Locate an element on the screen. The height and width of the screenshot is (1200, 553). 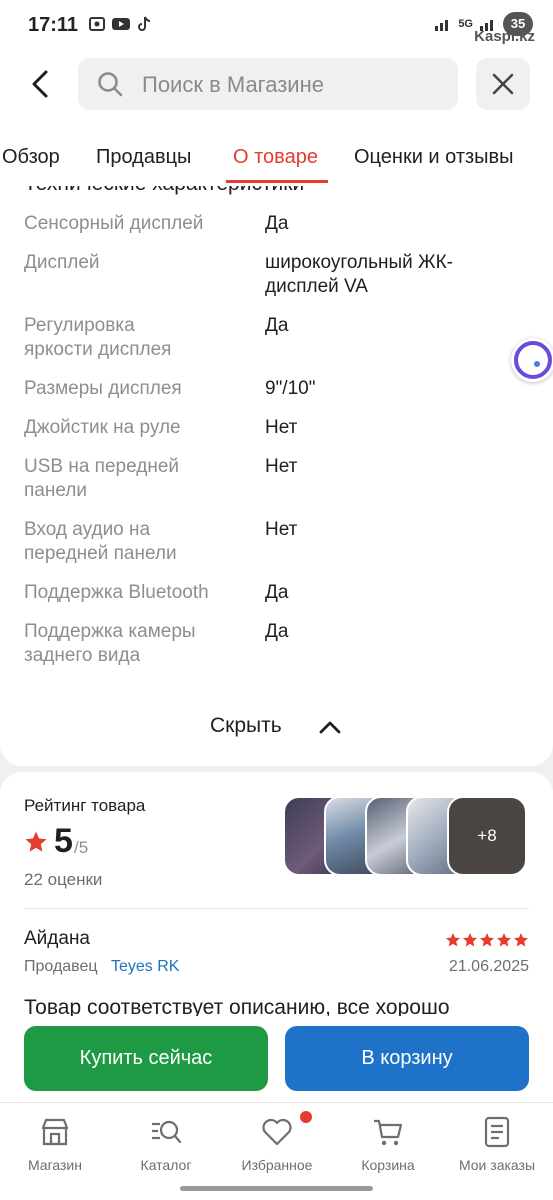
close-icon is located at coordinates (503, 84).